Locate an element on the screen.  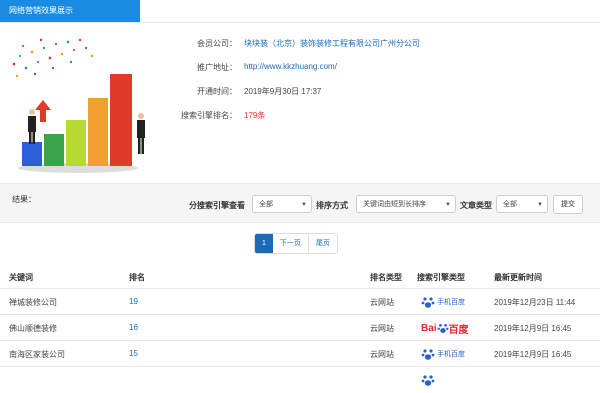
table-row: 禅城装修公司 19 云网站 手机百度 2019年12月23日 11:44 is located at coordinates (300, 301).